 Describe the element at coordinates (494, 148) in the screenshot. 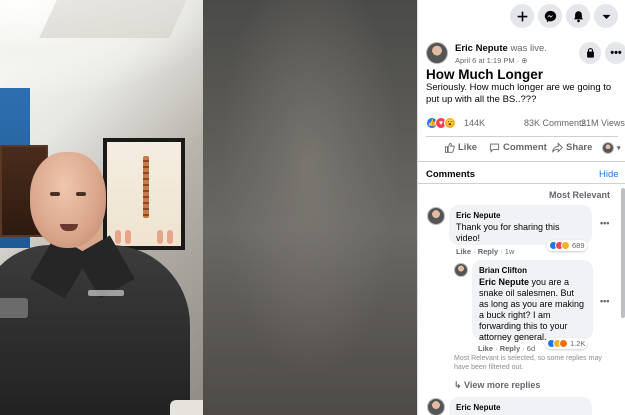

I see `comment-icon` at that location.